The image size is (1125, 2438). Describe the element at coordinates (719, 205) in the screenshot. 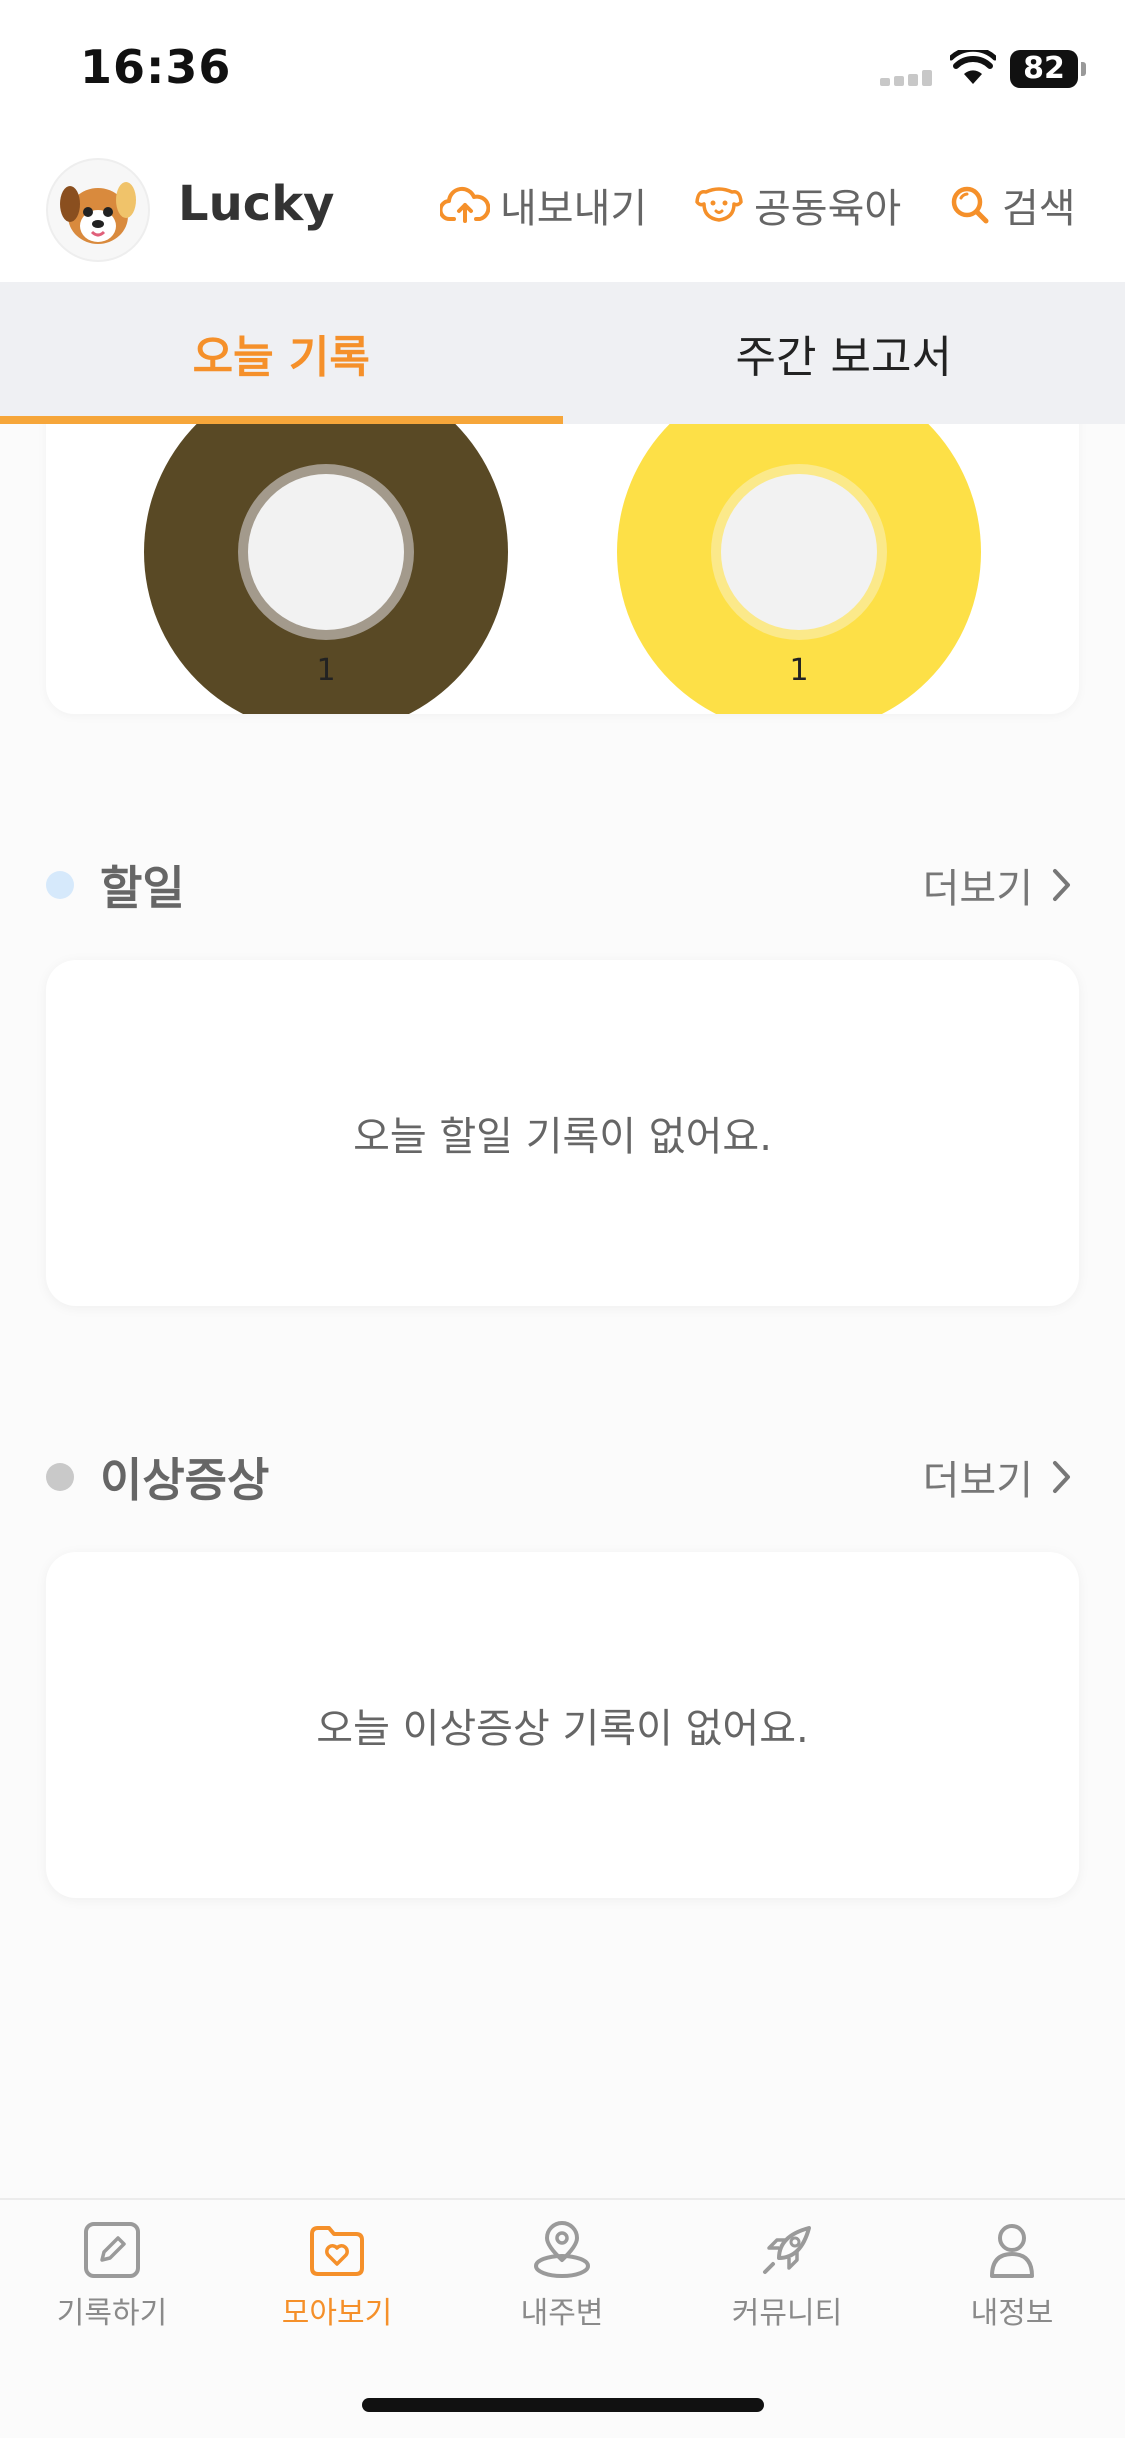

I see `dog-face-icon` at that location.